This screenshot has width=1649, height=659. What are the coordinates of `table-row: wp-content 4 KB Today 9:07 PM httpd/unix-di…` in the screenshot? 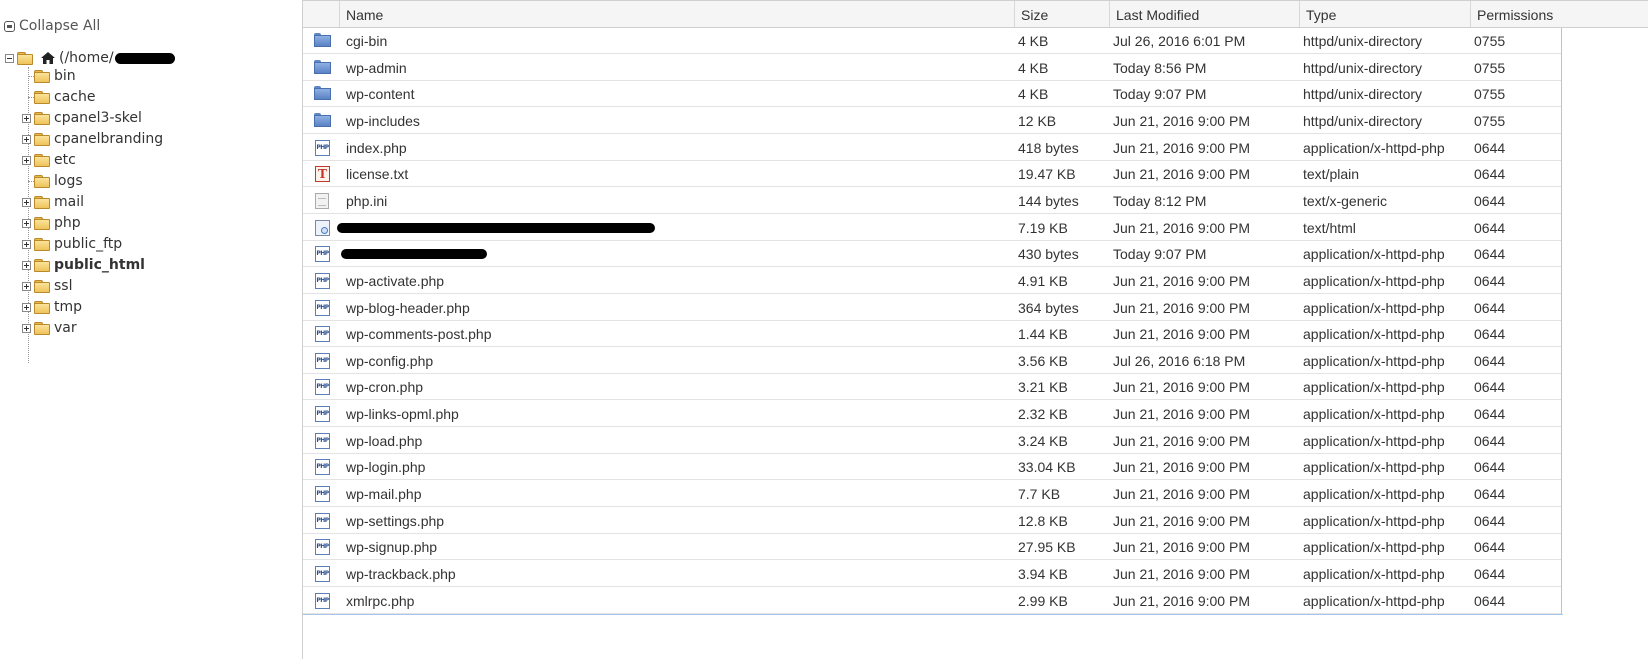 It's located at (932, 94).